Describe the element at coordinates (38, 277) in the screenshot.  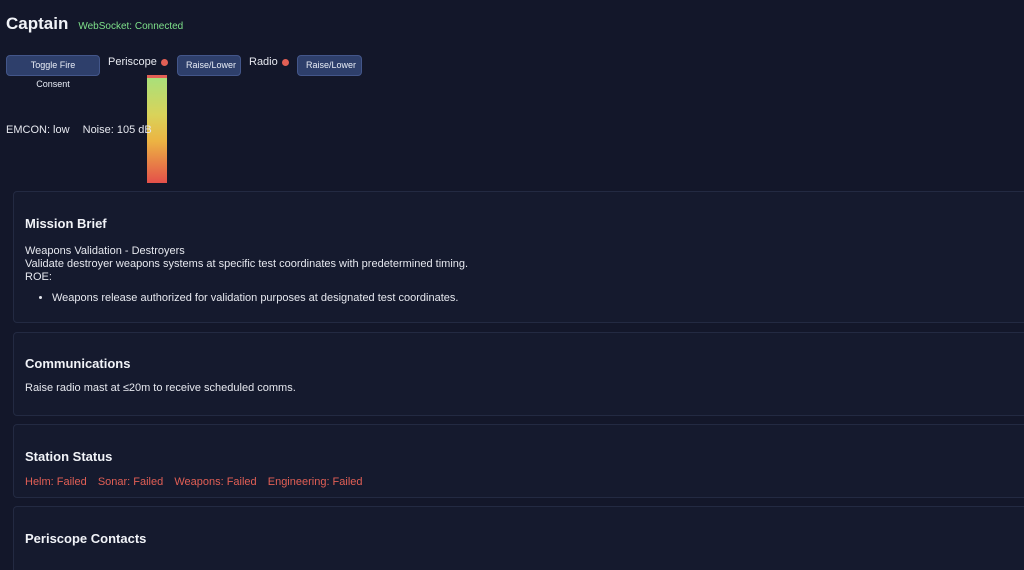
I see `roe-label: ROE:` at that location.